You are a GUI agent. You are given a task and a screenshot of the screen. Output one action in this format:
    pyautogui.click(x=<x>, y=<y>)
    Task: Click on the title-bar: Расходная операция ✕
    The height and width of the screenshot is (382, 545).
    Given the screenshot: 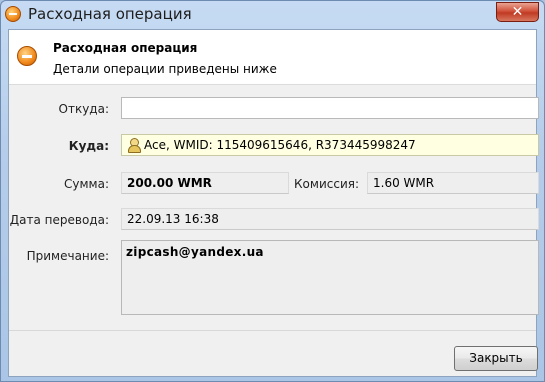 What is the action you would take?
    pyautogui.click(x=272, y=15)
    